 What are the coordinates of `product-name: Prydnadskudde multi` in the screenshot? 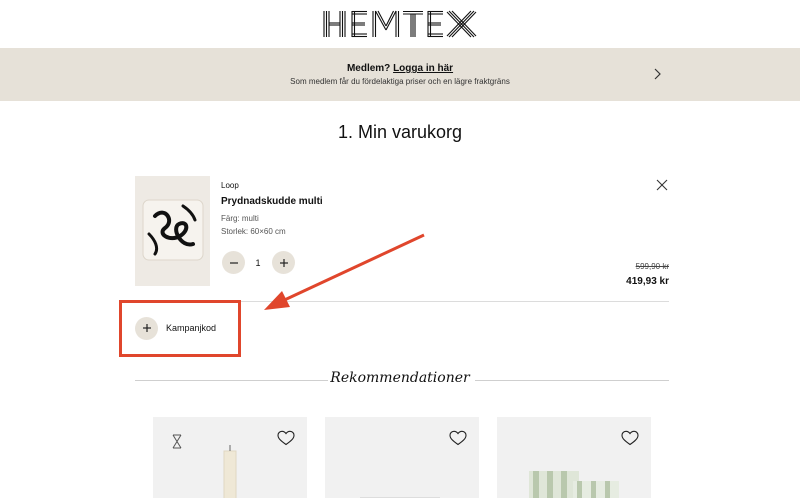 It's located at (272, 201).